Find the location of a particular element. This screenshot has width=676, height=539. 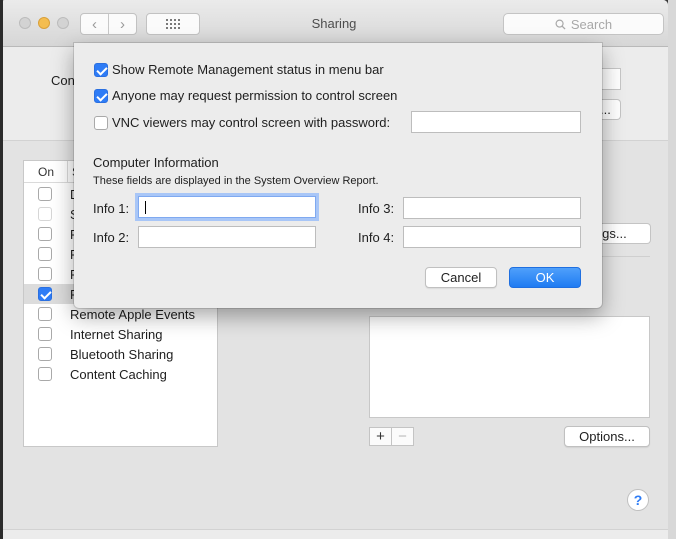

info1-label: Info 1: is located at coordinates (111, 208).